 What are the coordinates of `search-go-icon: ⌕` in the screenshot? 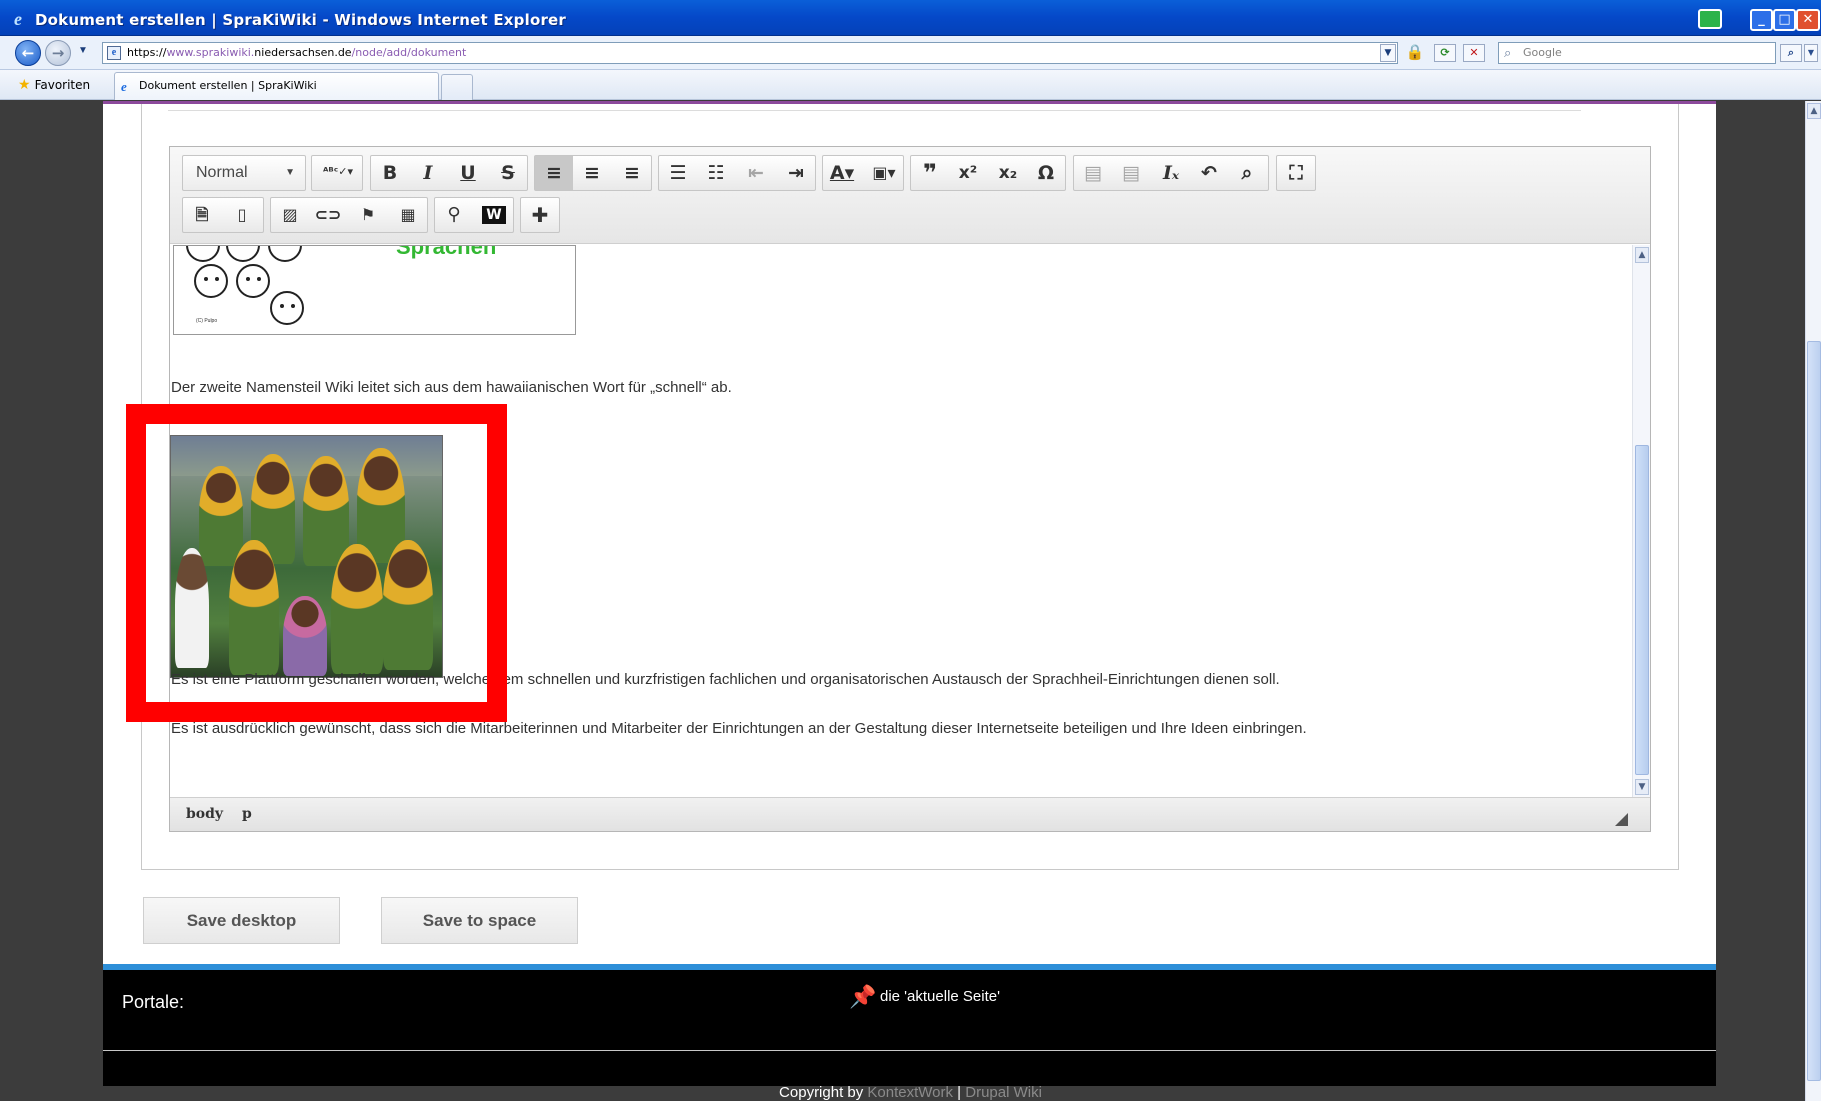 It's located at (1791, 53).